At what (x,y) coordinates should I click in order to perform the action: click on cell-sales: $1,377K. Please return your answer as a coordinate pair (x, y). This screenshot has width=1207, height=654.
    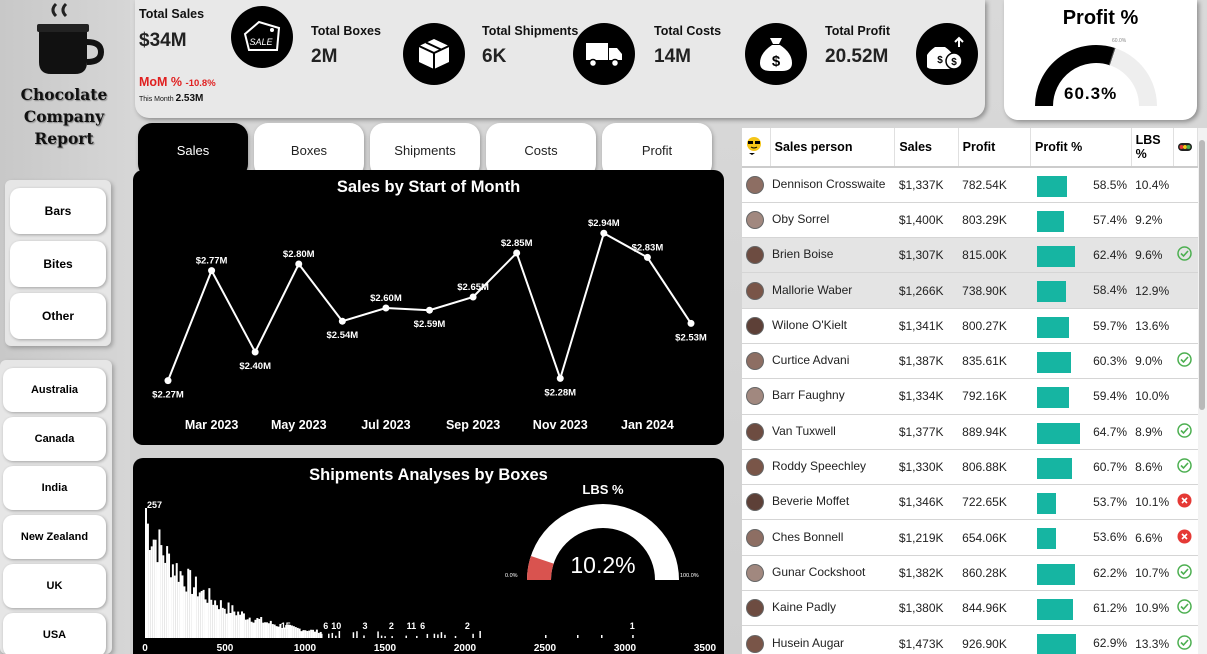
    Looking at the image, I should click on (926, 432).